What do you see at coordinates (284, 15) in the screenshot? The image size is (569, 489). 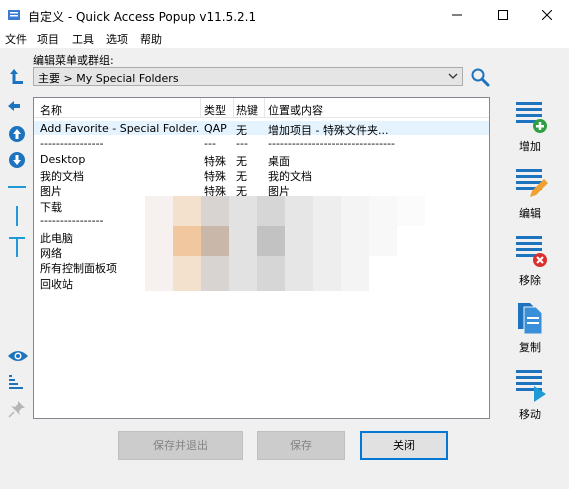 I see `title-bar: 自定义 - Quick Access Popup v11.5.2.1` at bounding box center [284, 15].